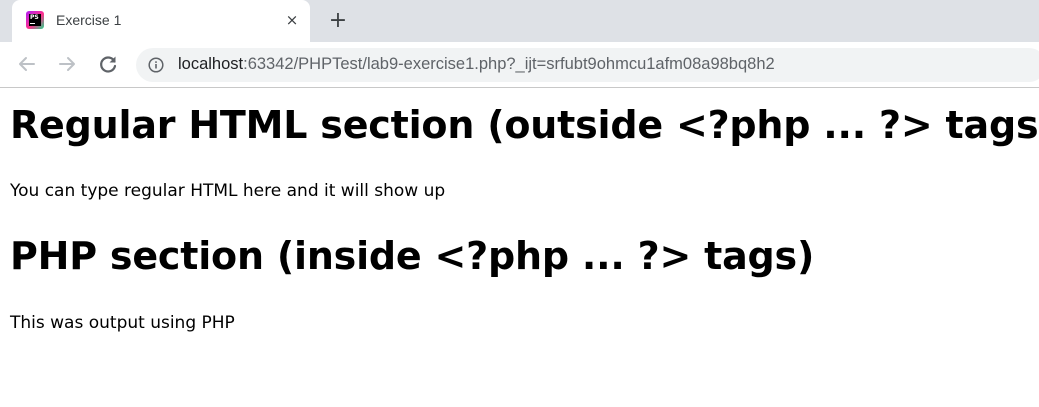 This screenshot has width=1039, height=407. I want to click on paragraph-php-output: This was output using PHP, so click(122, 323).